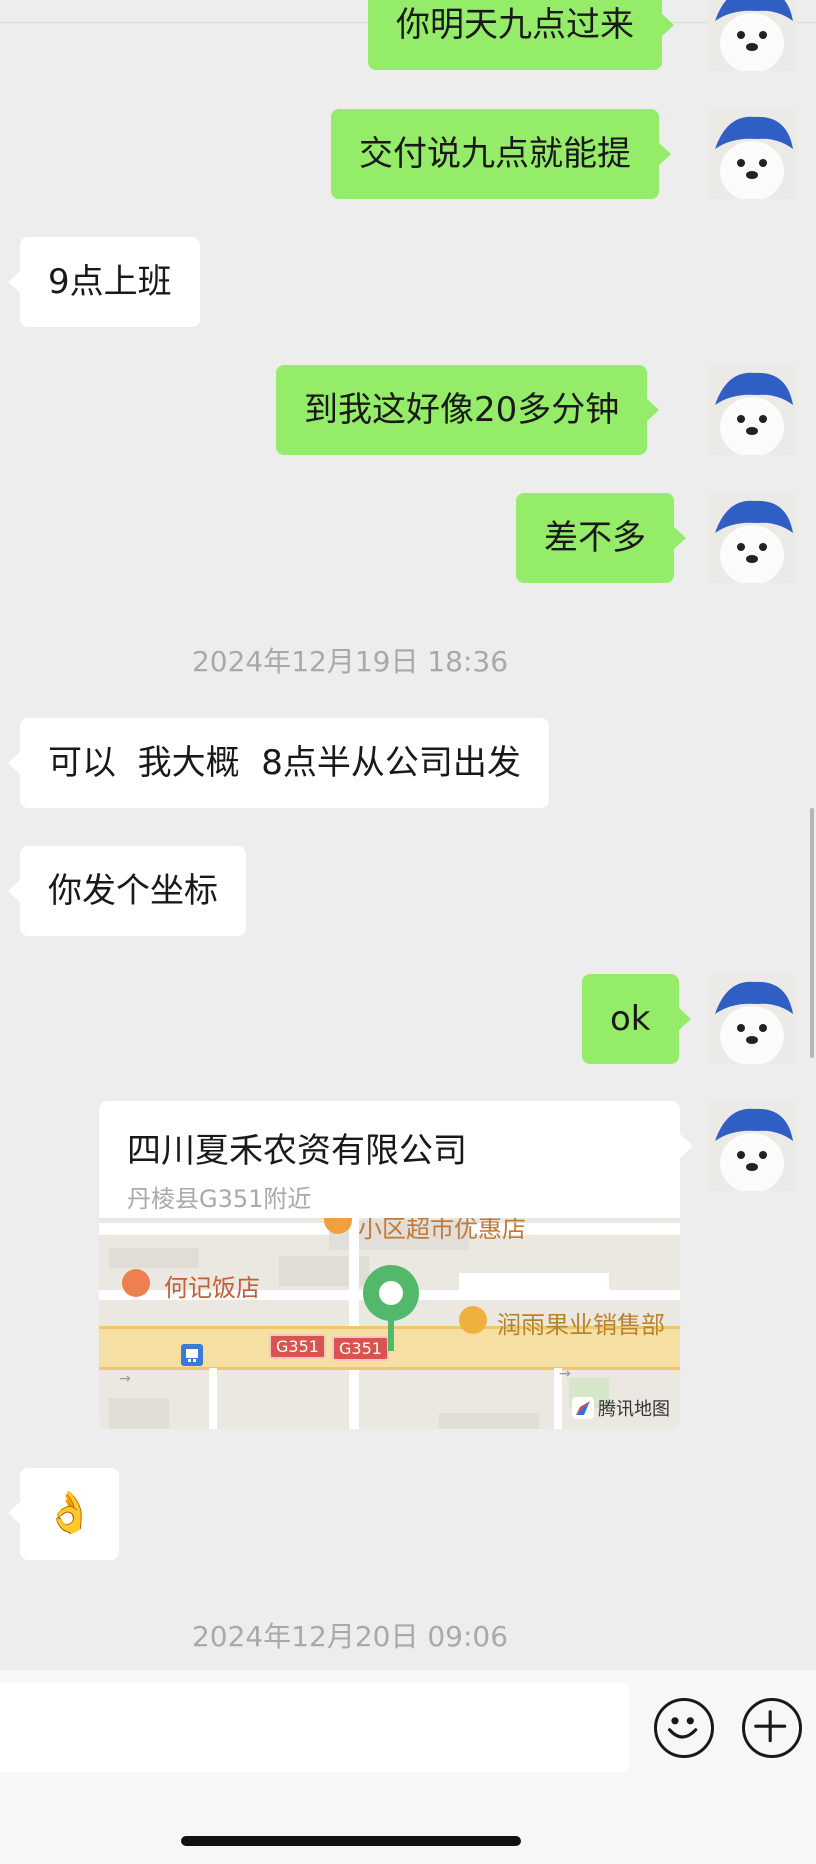  I want to click on message-bubble-sent: 交付说九点就能提, so click(501, 154).